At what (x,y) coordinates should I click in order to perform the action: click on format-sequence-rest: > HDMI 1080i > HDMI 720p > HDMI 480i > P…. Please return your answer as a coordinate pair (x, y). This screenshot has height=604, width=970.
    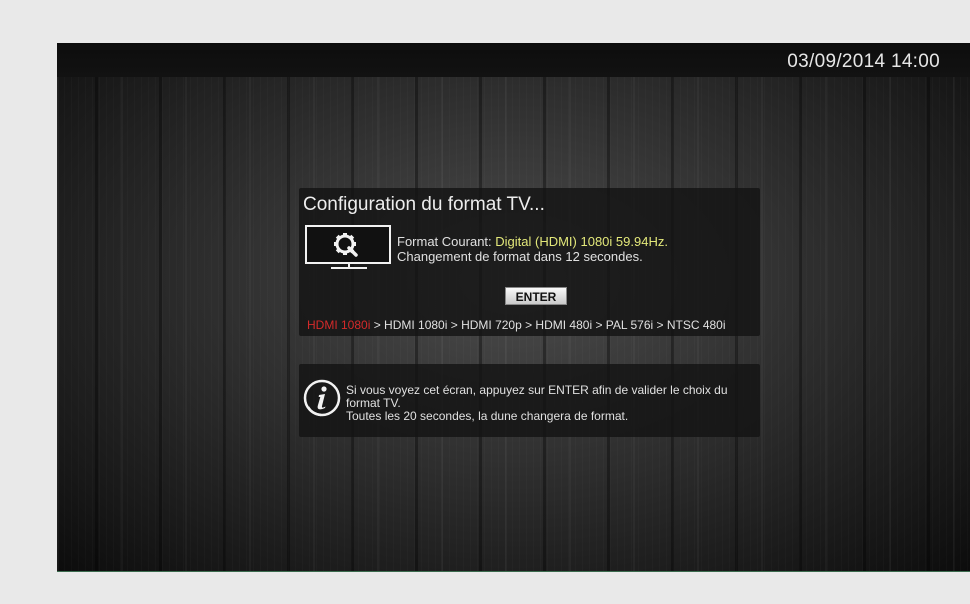
    Looking at the image, I should click on (548, 325).